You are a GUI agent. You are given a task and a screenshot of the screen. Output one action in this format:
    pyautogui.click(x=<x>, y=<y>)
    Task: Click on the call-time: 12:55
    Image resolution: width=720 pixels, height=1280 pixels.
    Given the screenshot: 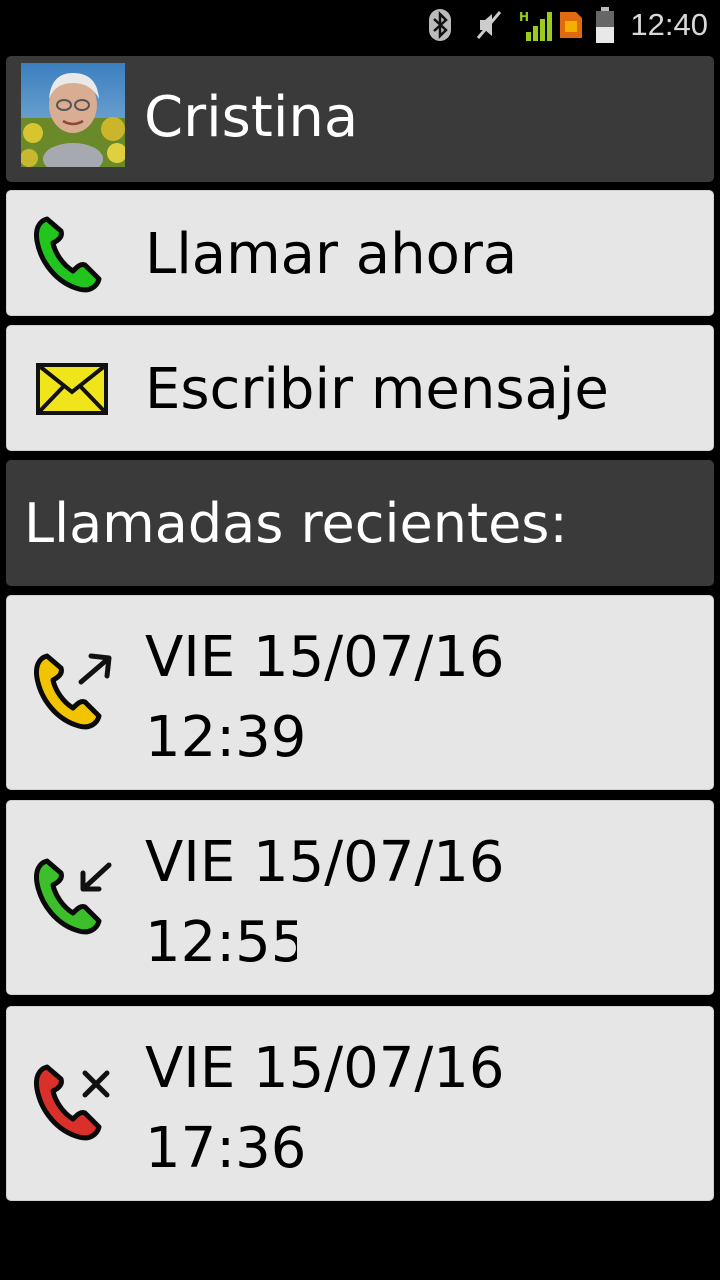 What is the action you would take?
    pyautogui.click(x=221, y=942)
    